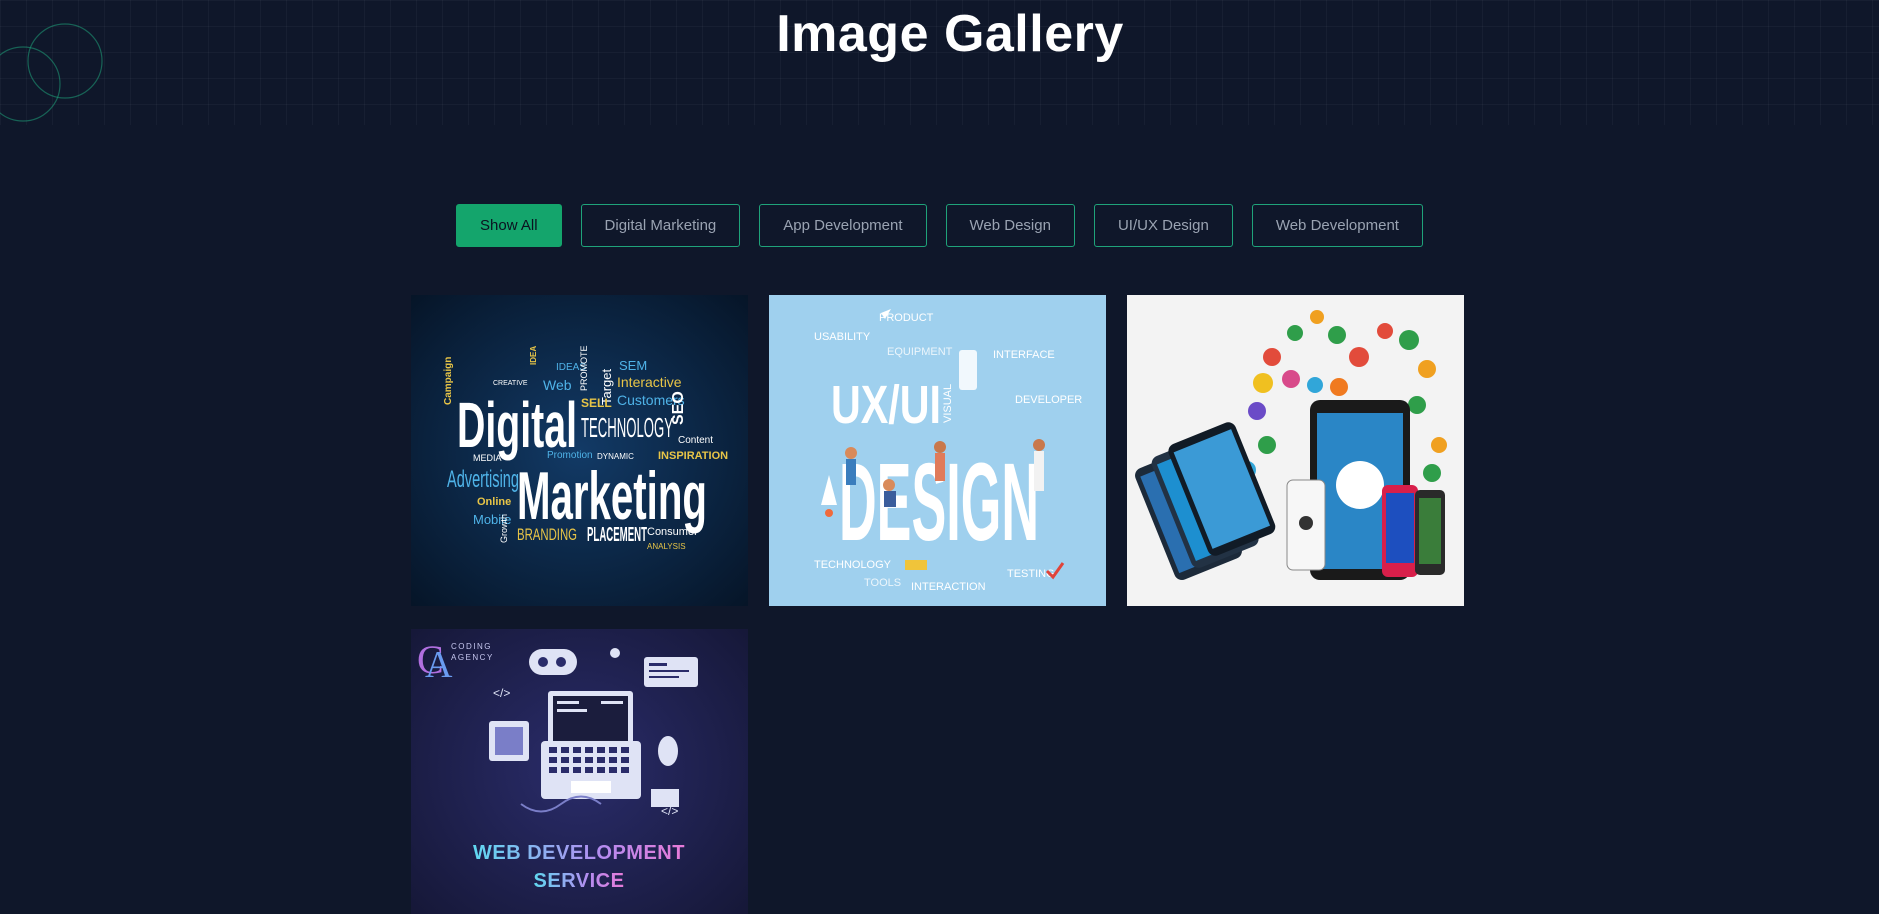  What do you see at coordinates (533, 355) in the screenshot?
I see `svg-text: IDEA` at bounding box center [533, 355].